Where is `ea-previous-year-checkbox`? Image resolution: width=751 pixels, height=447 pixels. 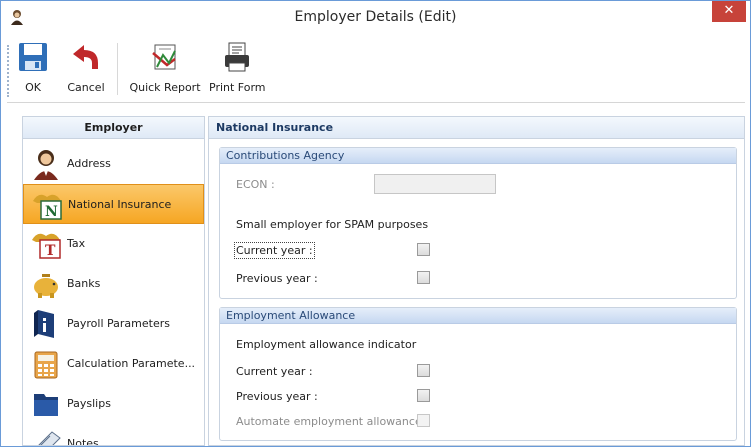 ea-previous-year-checkbox is located at coordinates (423, 395).